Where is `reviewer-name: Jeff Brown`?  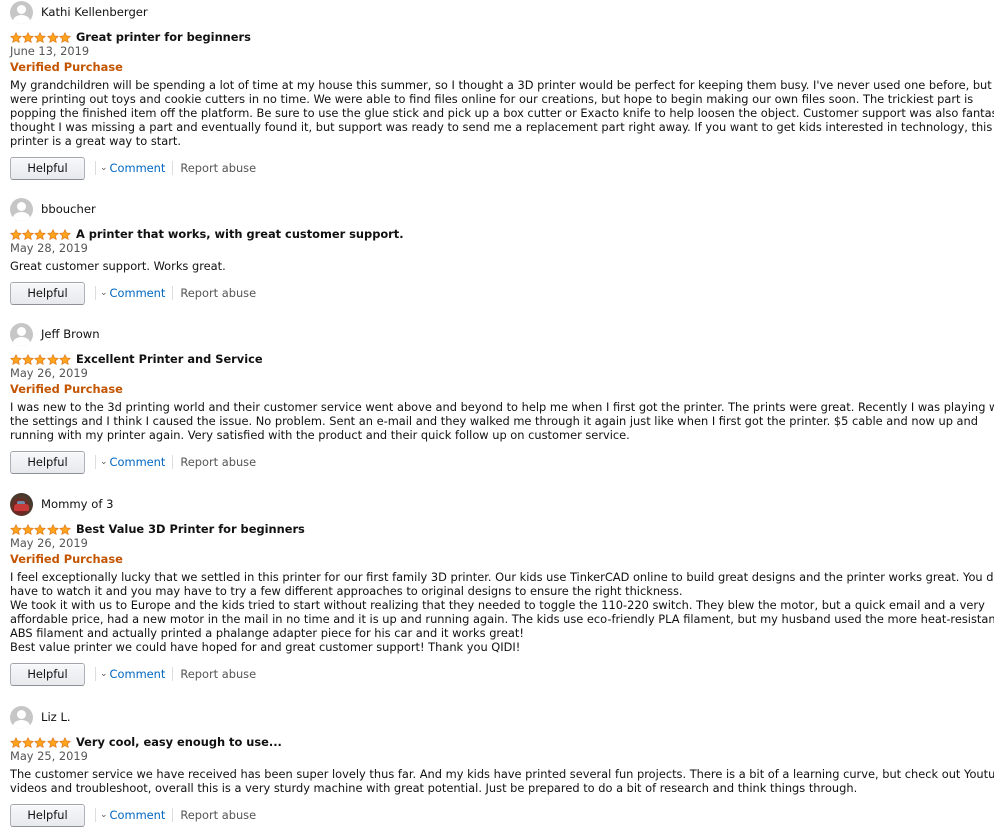 reviewer-name: Jeff Brown is located at coordinates (70, 334).